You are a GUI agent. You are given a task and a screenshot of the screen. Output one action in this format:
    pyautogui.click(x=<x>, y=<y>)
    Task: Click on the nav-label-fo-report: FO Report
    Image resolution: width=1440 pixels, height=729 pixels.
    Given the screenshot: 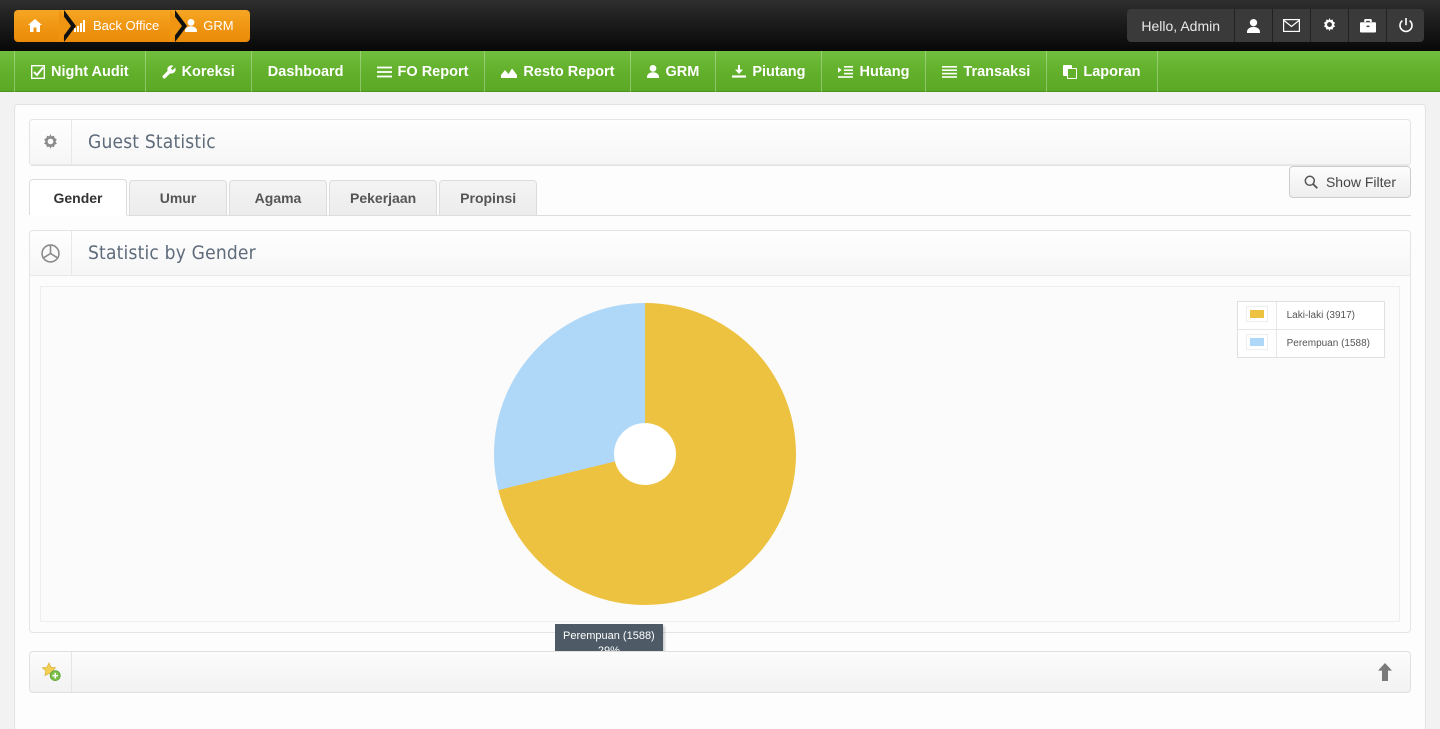 What is the action you would take?
    pyautogui.click(x=433, y=71)
    